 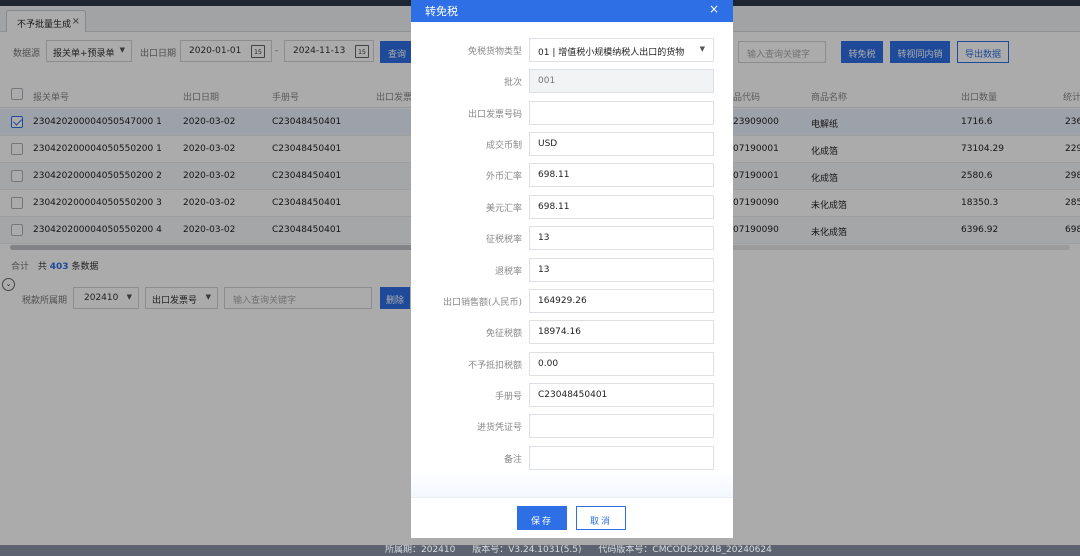 What do you see at coordinates (503, 334) in the screenshot?
I see `field-label: 免征税额` at bounding box center [503, 334].